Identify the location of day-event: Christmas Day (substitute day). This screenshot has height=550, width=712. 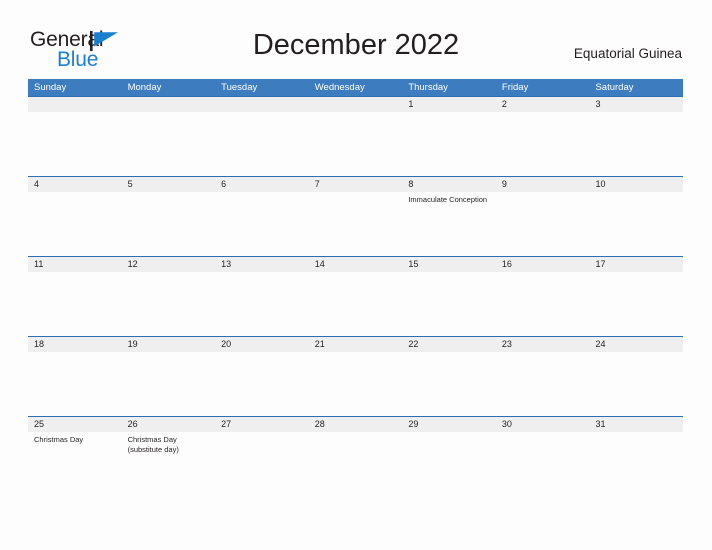
(153, 444).